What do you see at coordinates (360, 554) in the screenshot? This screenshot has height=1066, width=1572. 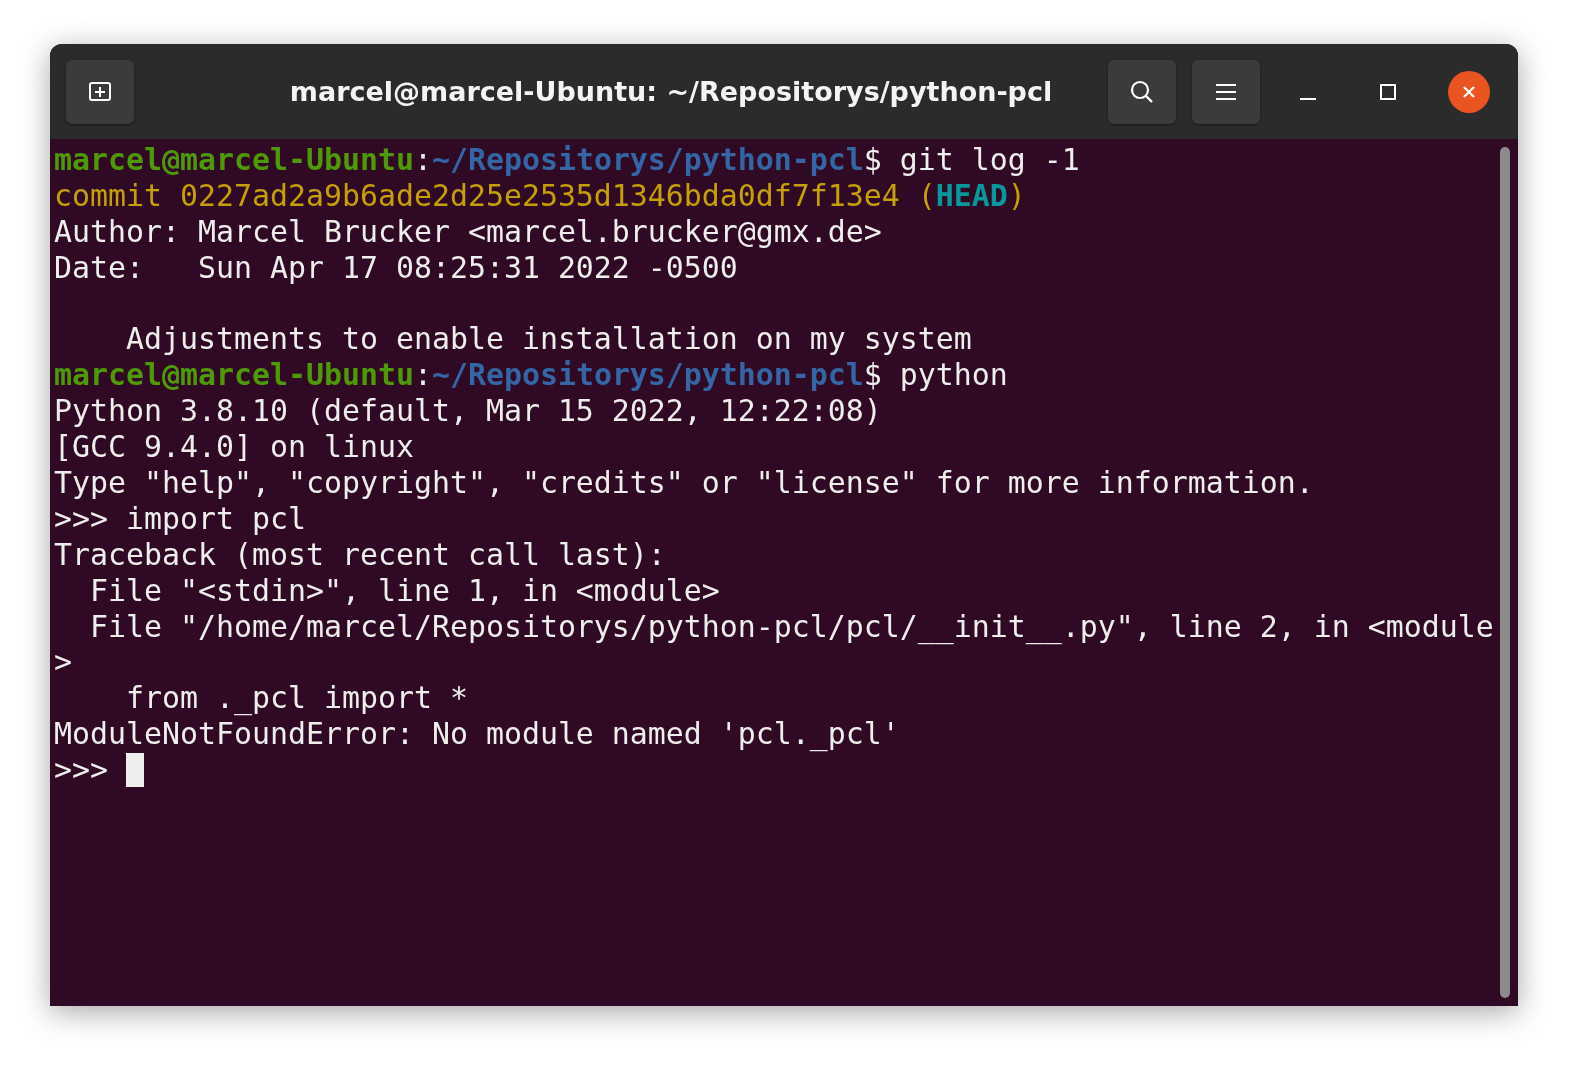 I see `terminal-line: Traceback (most recent call last):` at bounding box center [360, 554].